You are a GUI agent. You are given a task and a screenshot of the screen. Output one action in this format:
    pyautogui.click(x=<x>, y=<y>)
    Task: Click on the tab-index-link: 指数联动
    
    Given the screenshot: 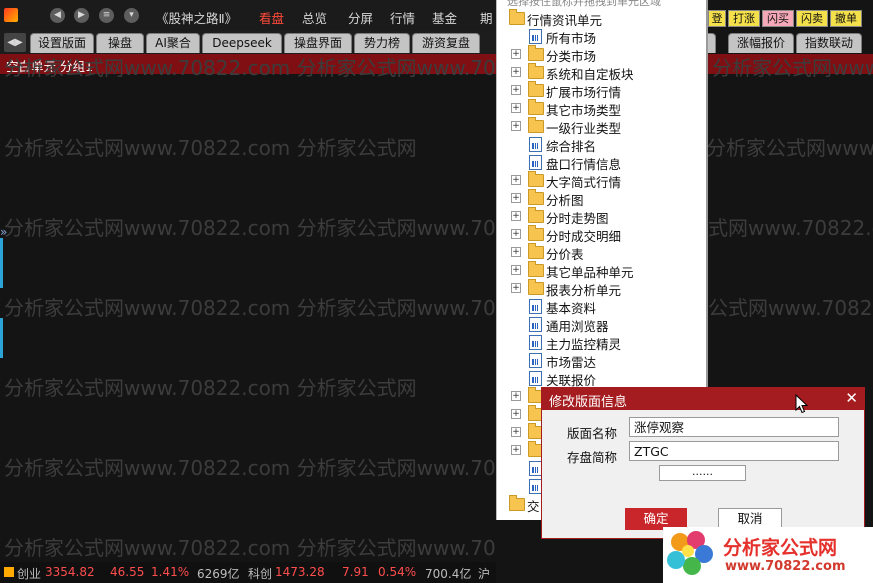 What is the action you would take?
    pyautogui.click(x=829, y=43)
    